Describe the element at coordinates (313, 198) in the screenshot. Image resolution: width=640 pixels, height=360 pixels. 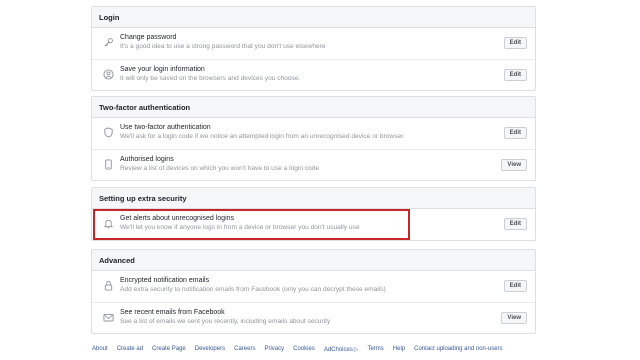
I see `section-title: Setting up extra security` at that location.